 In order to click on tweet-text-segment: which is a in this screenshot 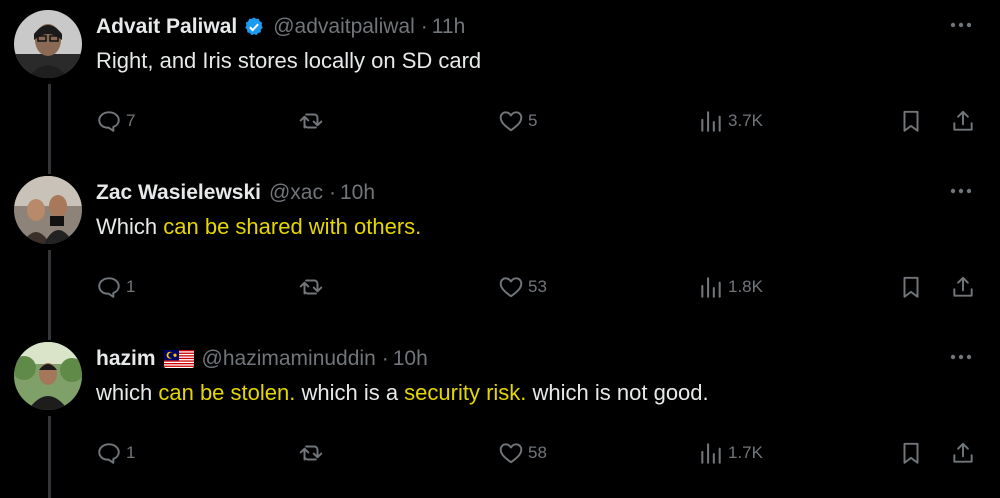, I will do `click(350, 392)`.